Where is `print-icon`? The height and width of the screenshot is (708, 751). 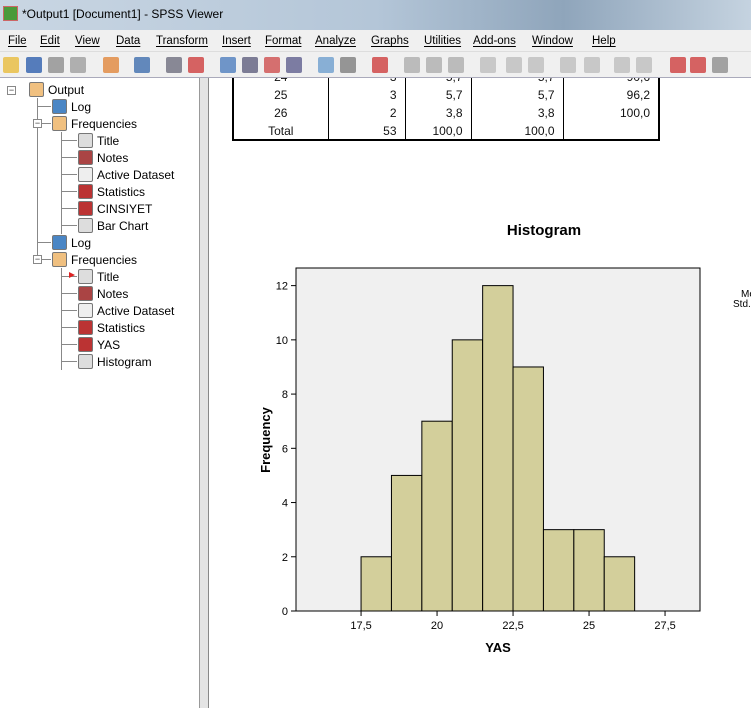
print-icon is located at coordinates (56, 65).